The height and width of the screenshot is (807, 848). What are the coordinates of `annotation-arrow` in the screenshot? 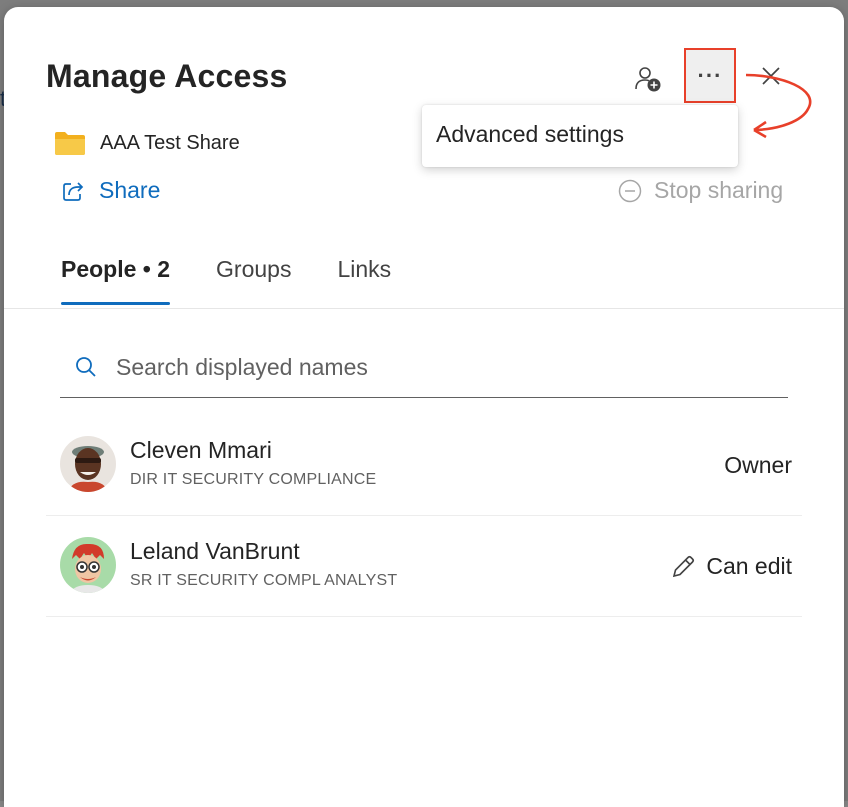 It's located at (778, 106).